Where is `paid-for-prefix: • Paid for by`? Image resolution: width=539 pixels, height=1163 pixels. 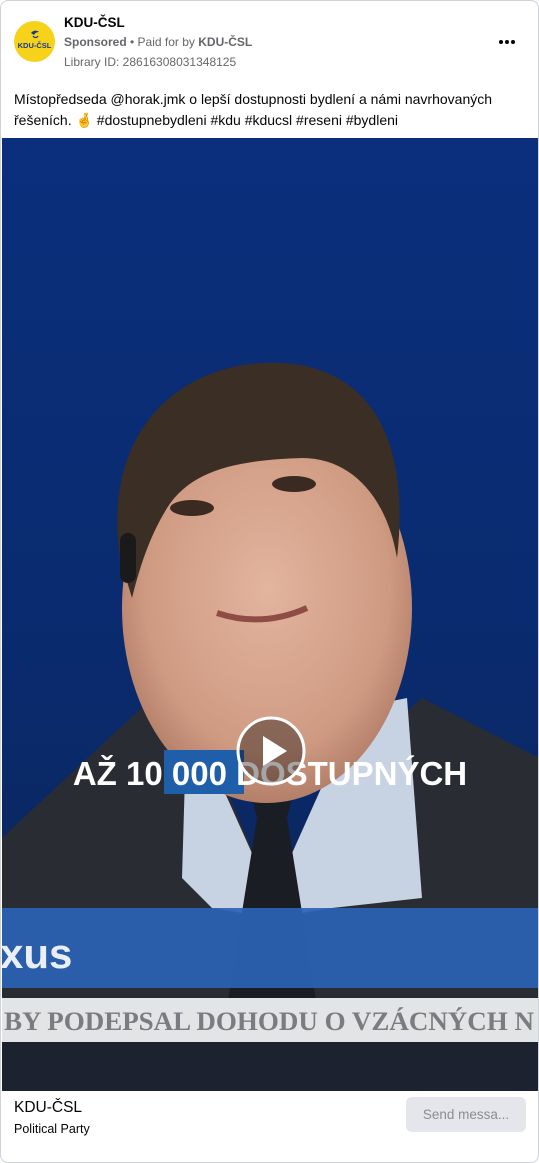
paid-for-prefix: • Paid for by is located at coordinates (162, 42).